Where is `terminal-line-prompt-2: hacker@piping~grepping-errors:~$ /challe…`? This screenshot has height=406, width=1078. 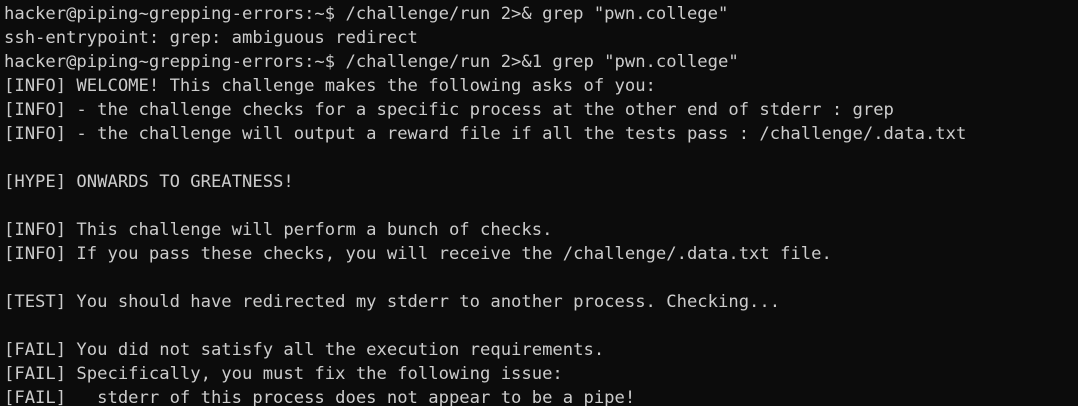
terminal-line-prompt-2: hacker@piping~grepping-errors:~$ /challe… is located at coordinates (371, 62).